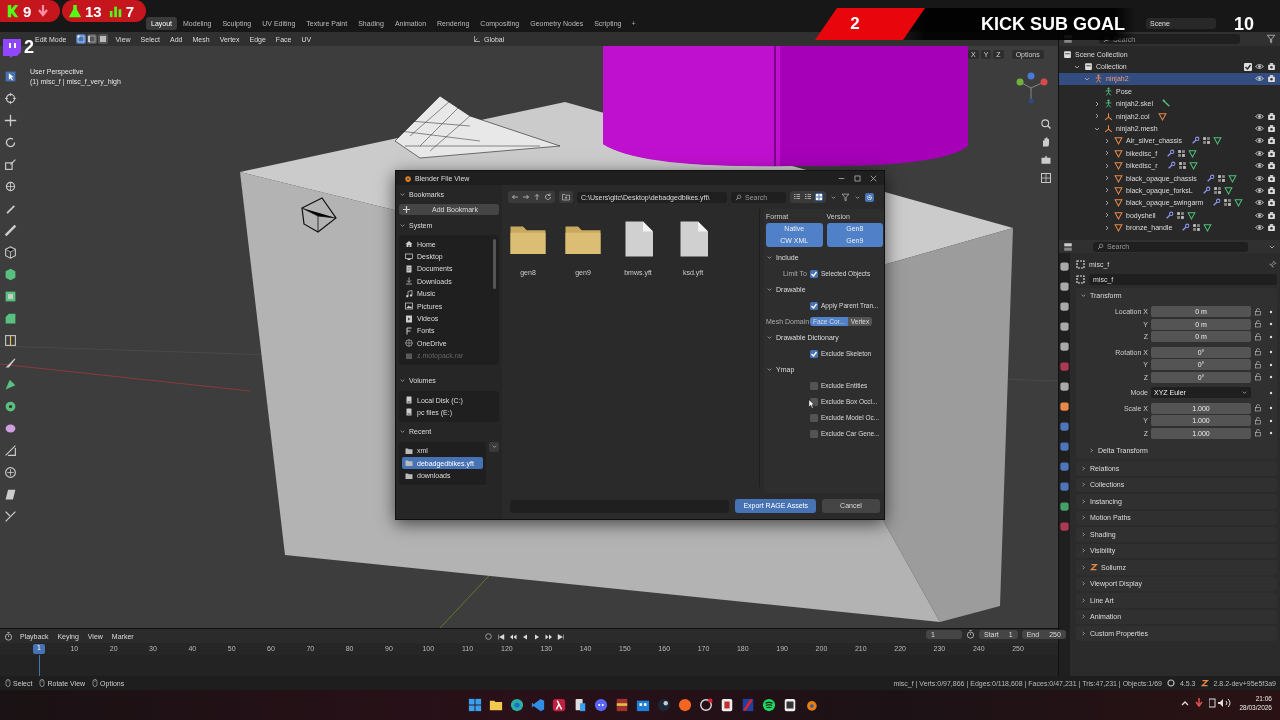  I want to click on goal-target: 10, so click(1243, 24).